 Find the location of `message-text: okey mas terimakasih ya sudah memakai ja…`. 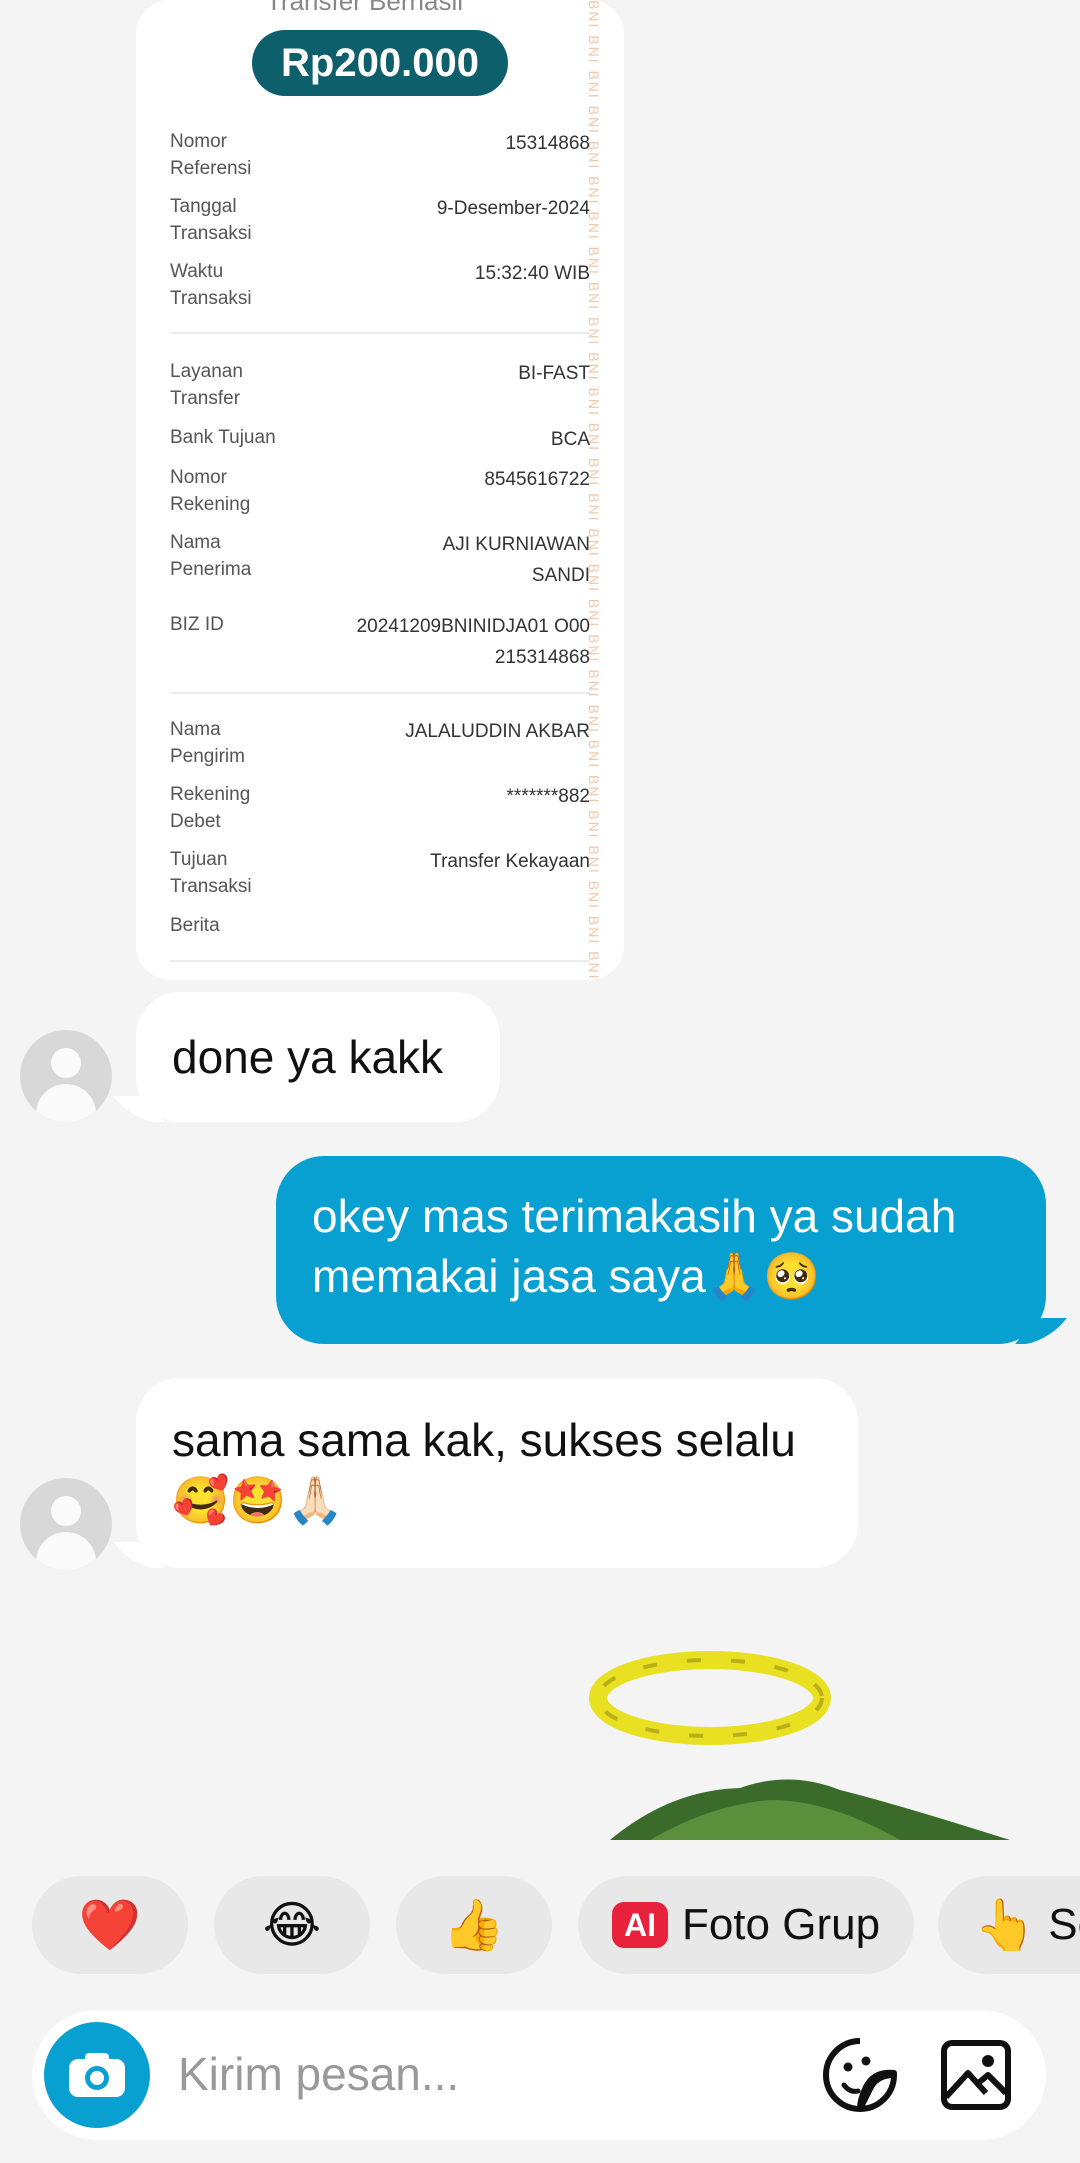

message-text: okey mas terimakasih ya sudah memakai ja… is located at coordinates (634, 1246).